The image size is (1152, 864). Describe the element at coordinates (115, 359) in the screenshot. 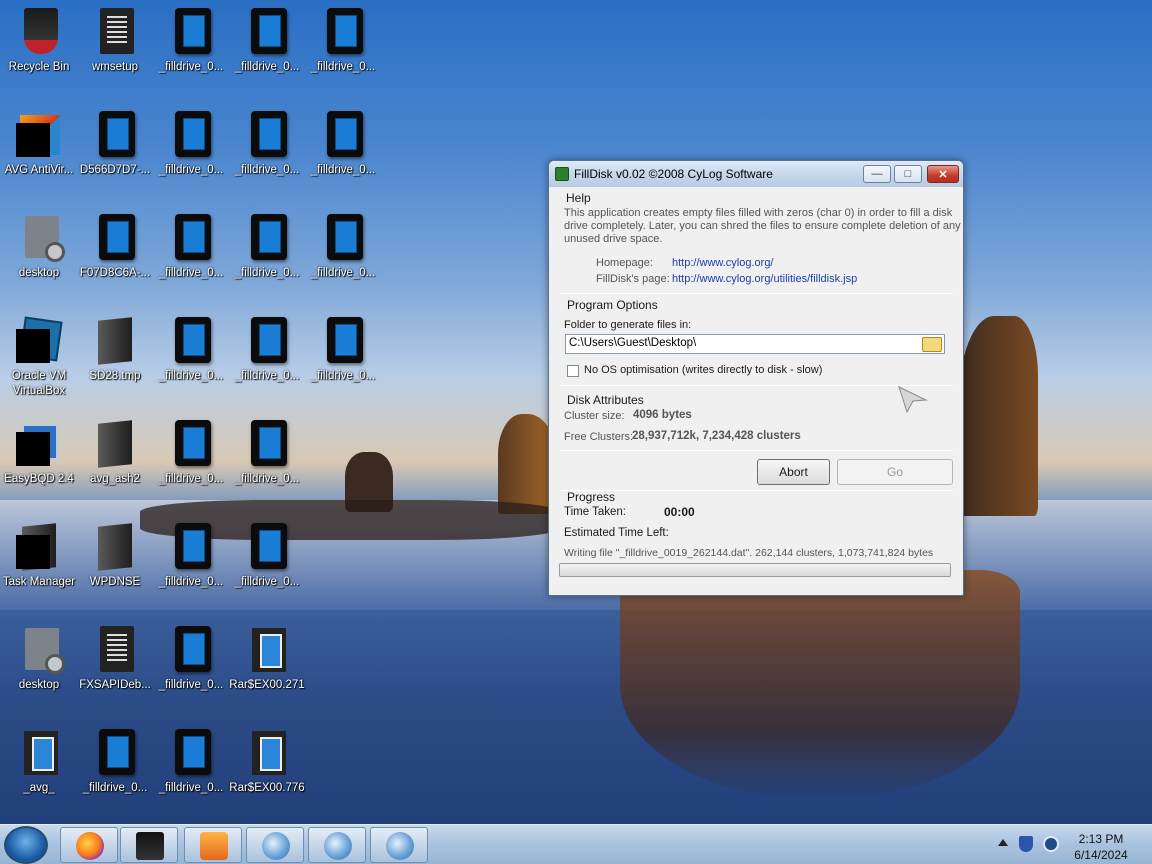

I see `desktop-icon: SD28.tmp` at that location.